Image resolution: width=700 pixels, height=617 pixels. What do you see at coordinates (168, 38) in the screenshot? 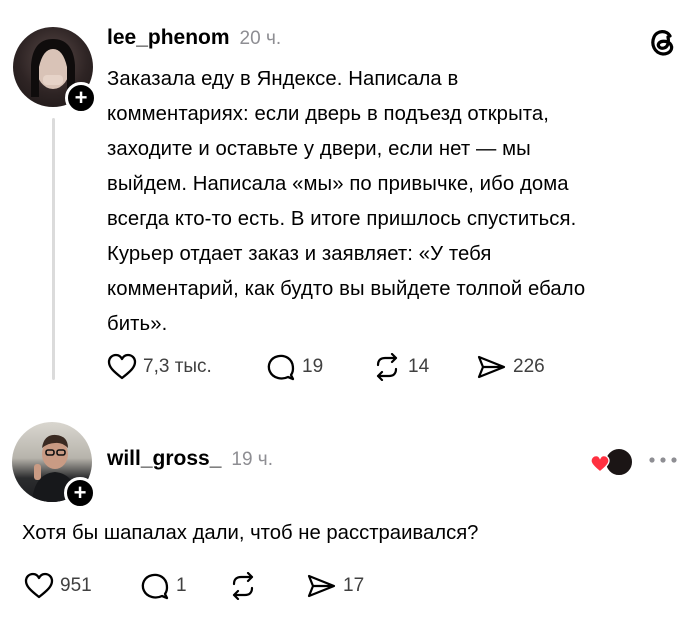
I see `post-username: lee_phenom` at bounding box center [168, 38].